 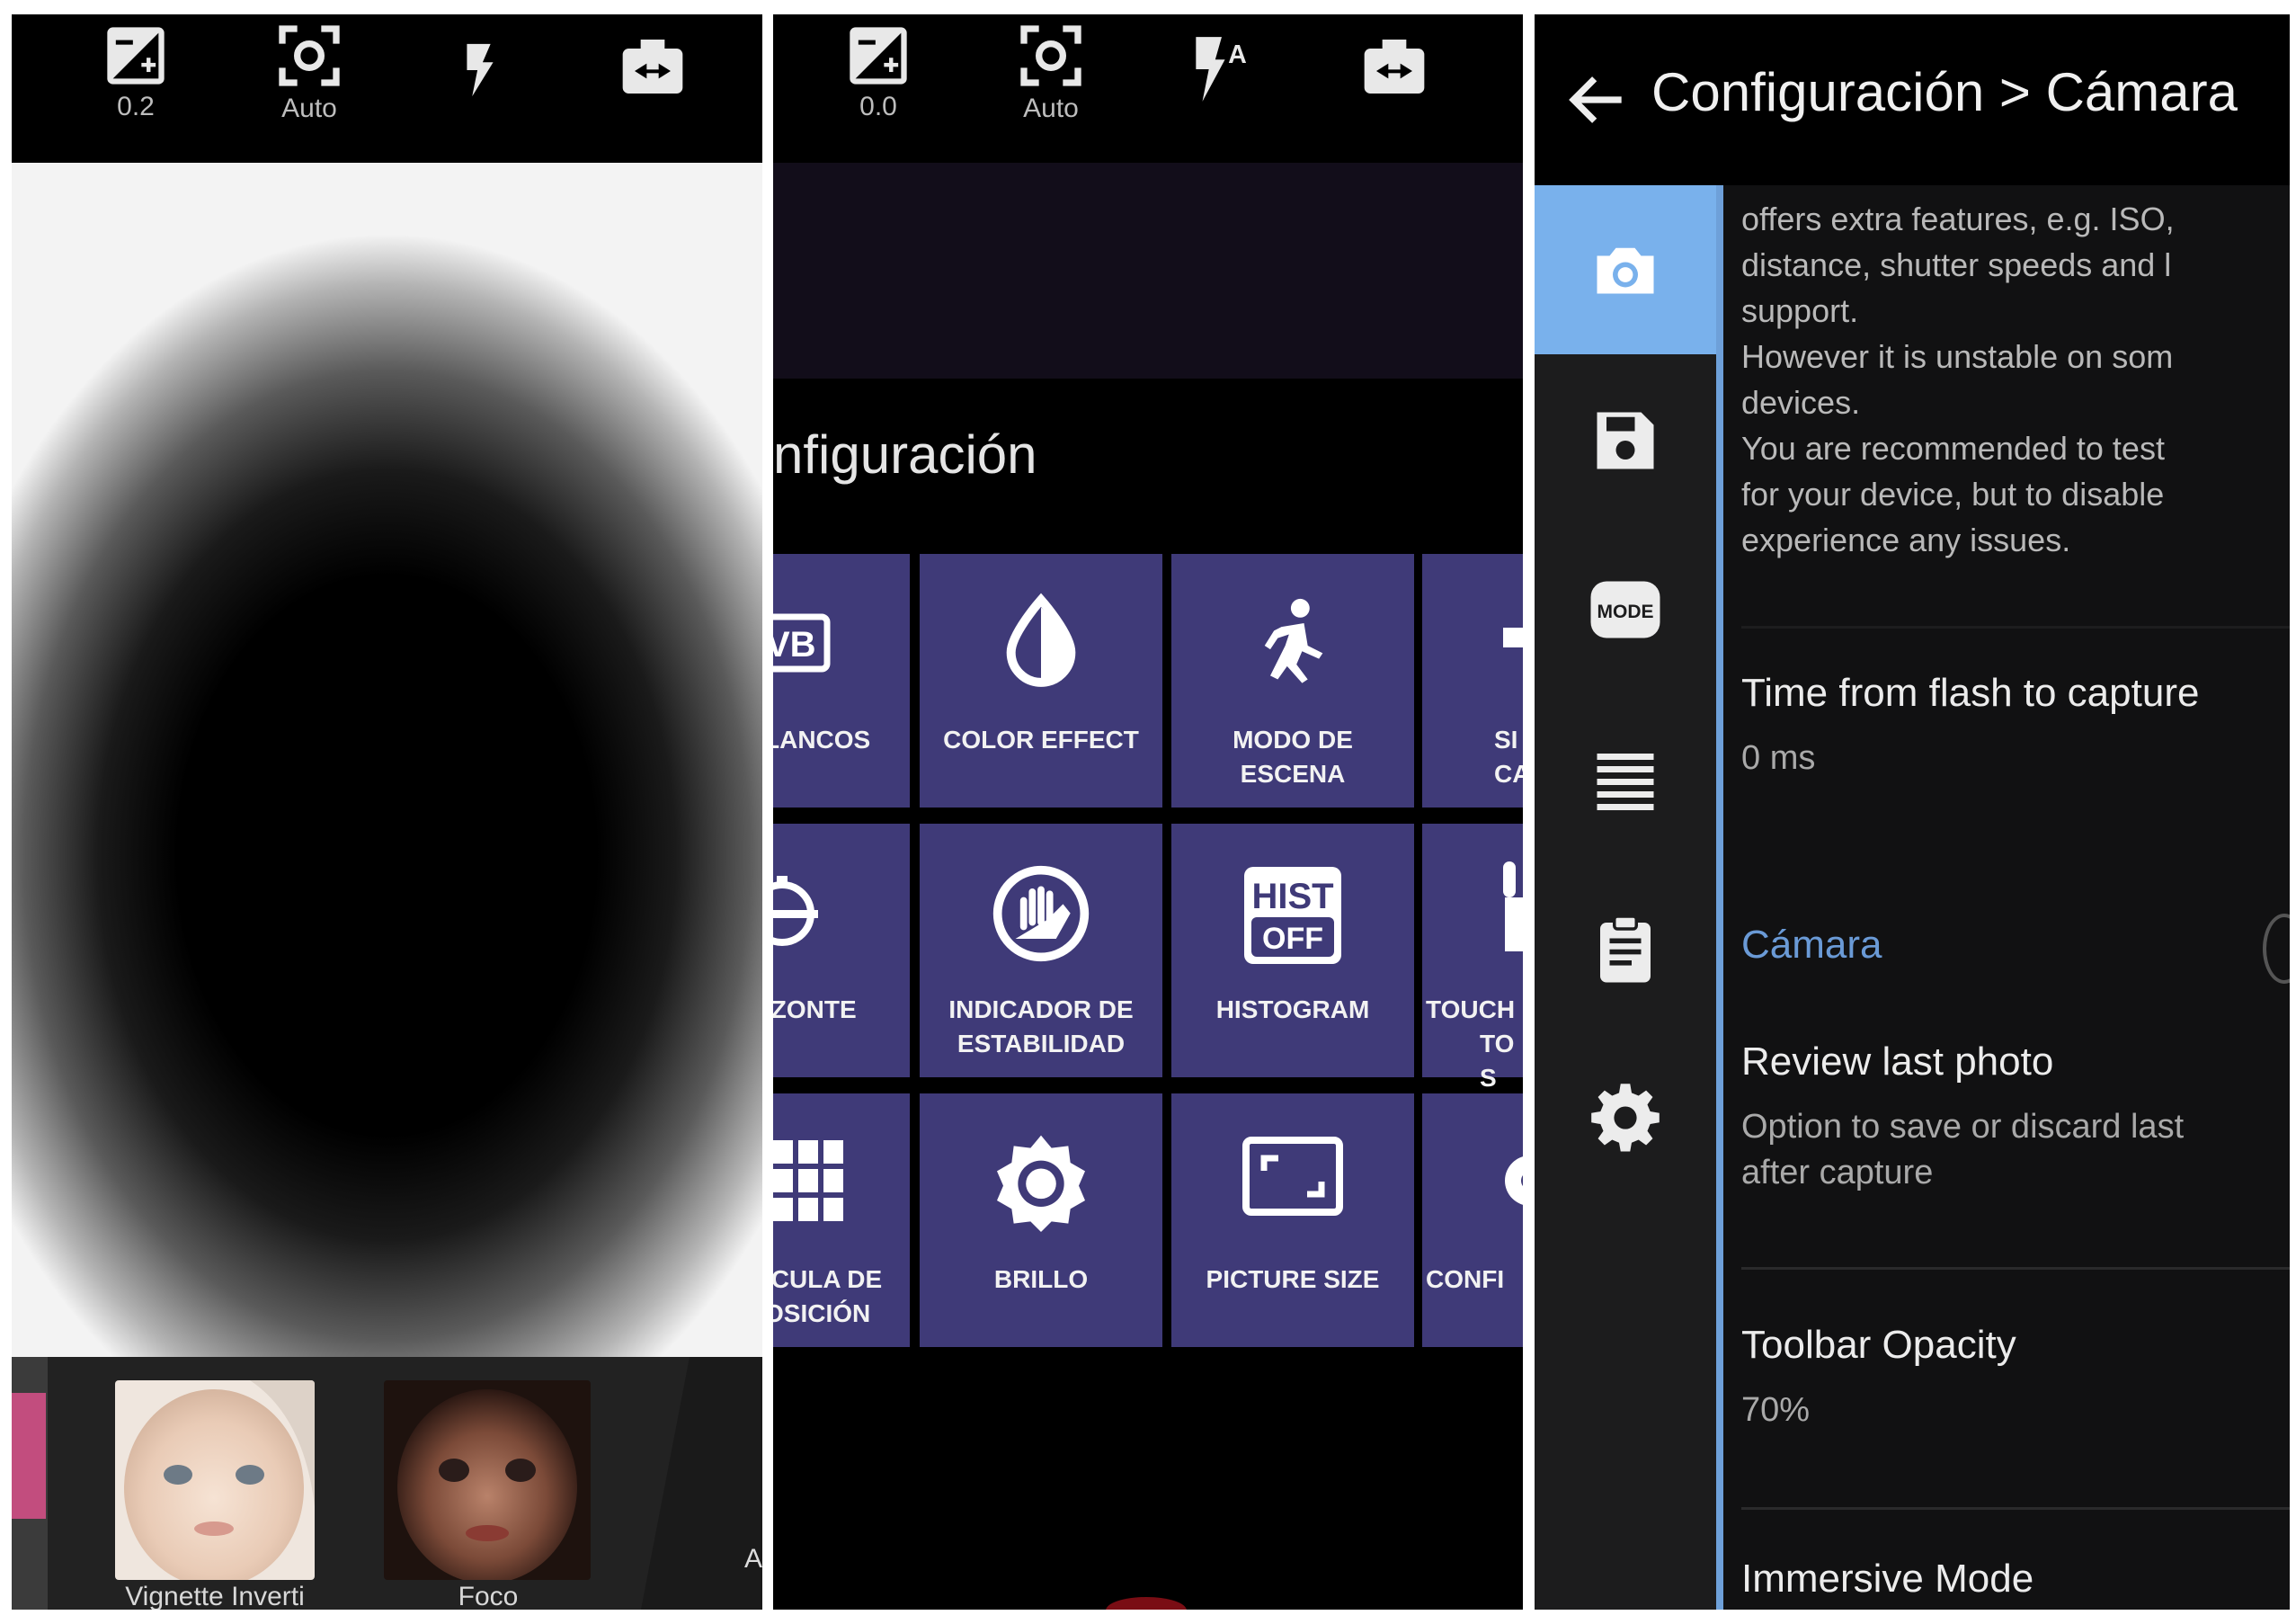 What do you see at coordinates (29, 1456) in the screenshot?
I see `filter-thumb-partial` at bounding box center [29, 1456].